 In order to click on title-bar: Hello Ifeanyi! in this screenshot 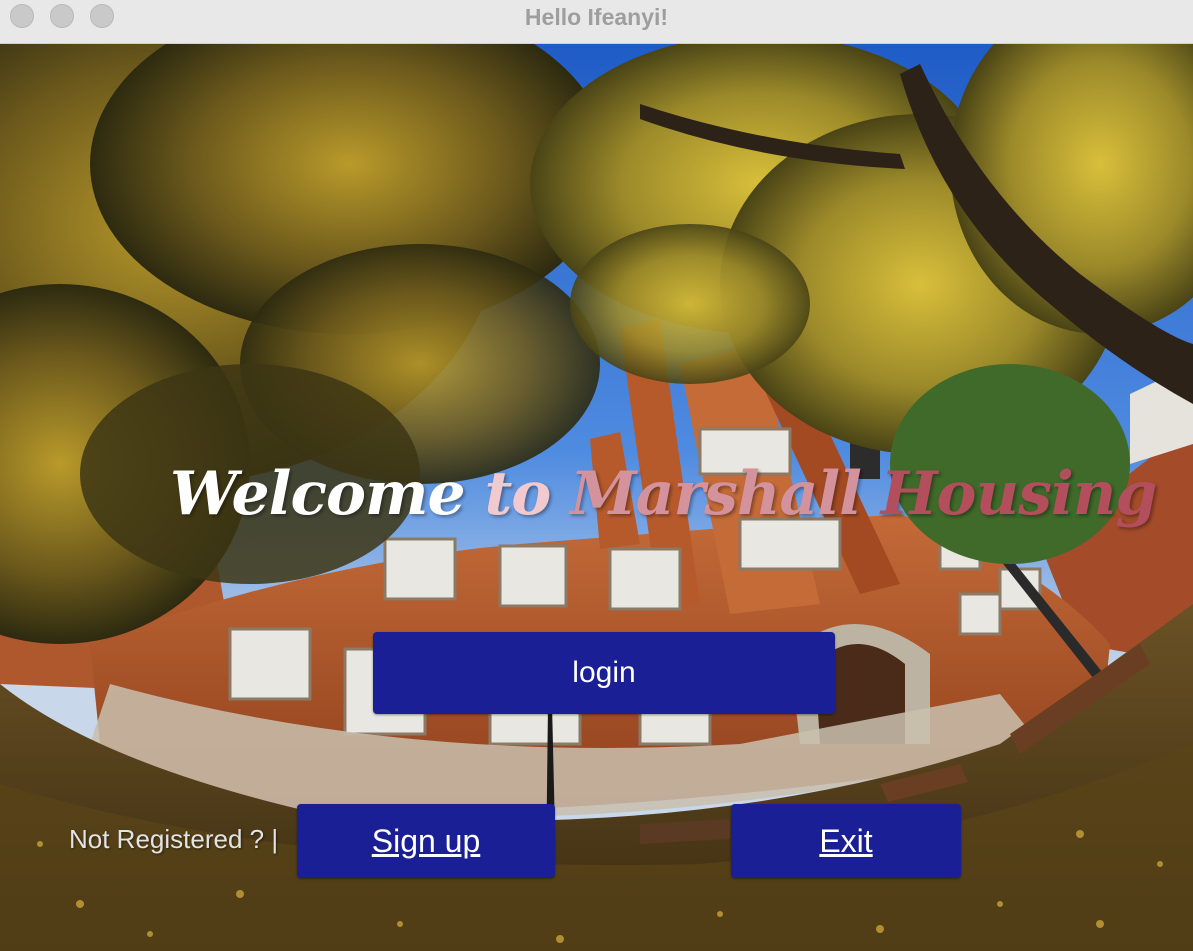, I will do `click(596, 22)`.